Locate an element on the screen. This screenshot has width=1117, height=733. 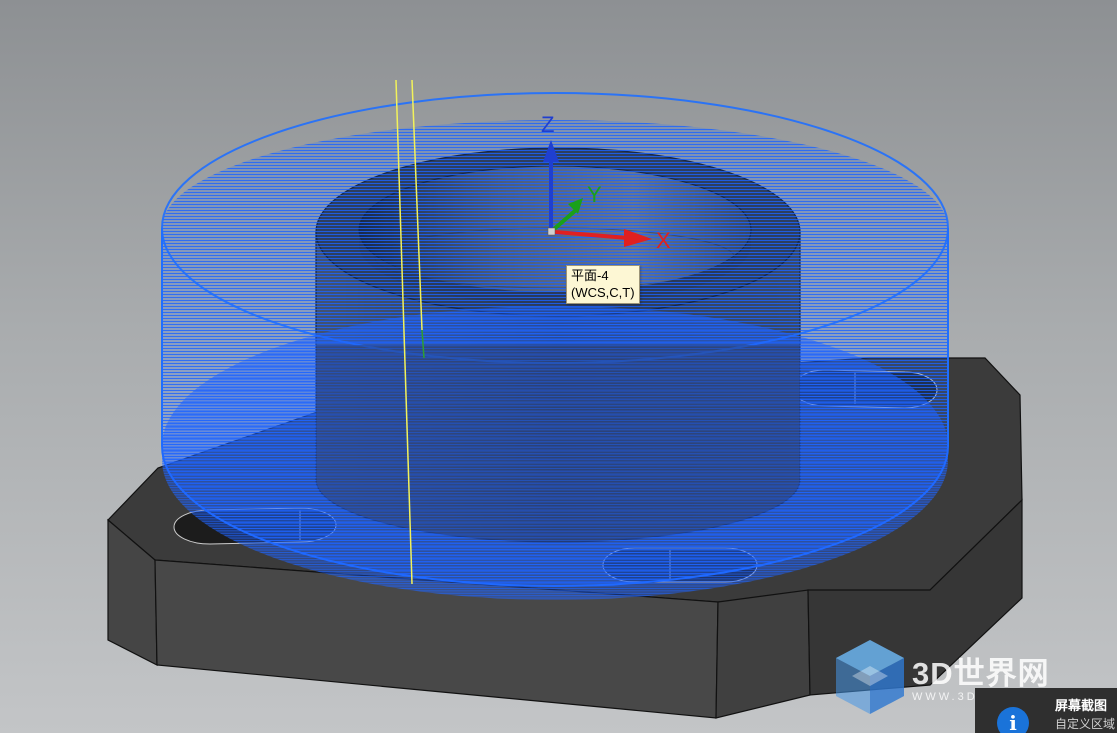
x-axis-label: X is located at coordinates (663, 240).